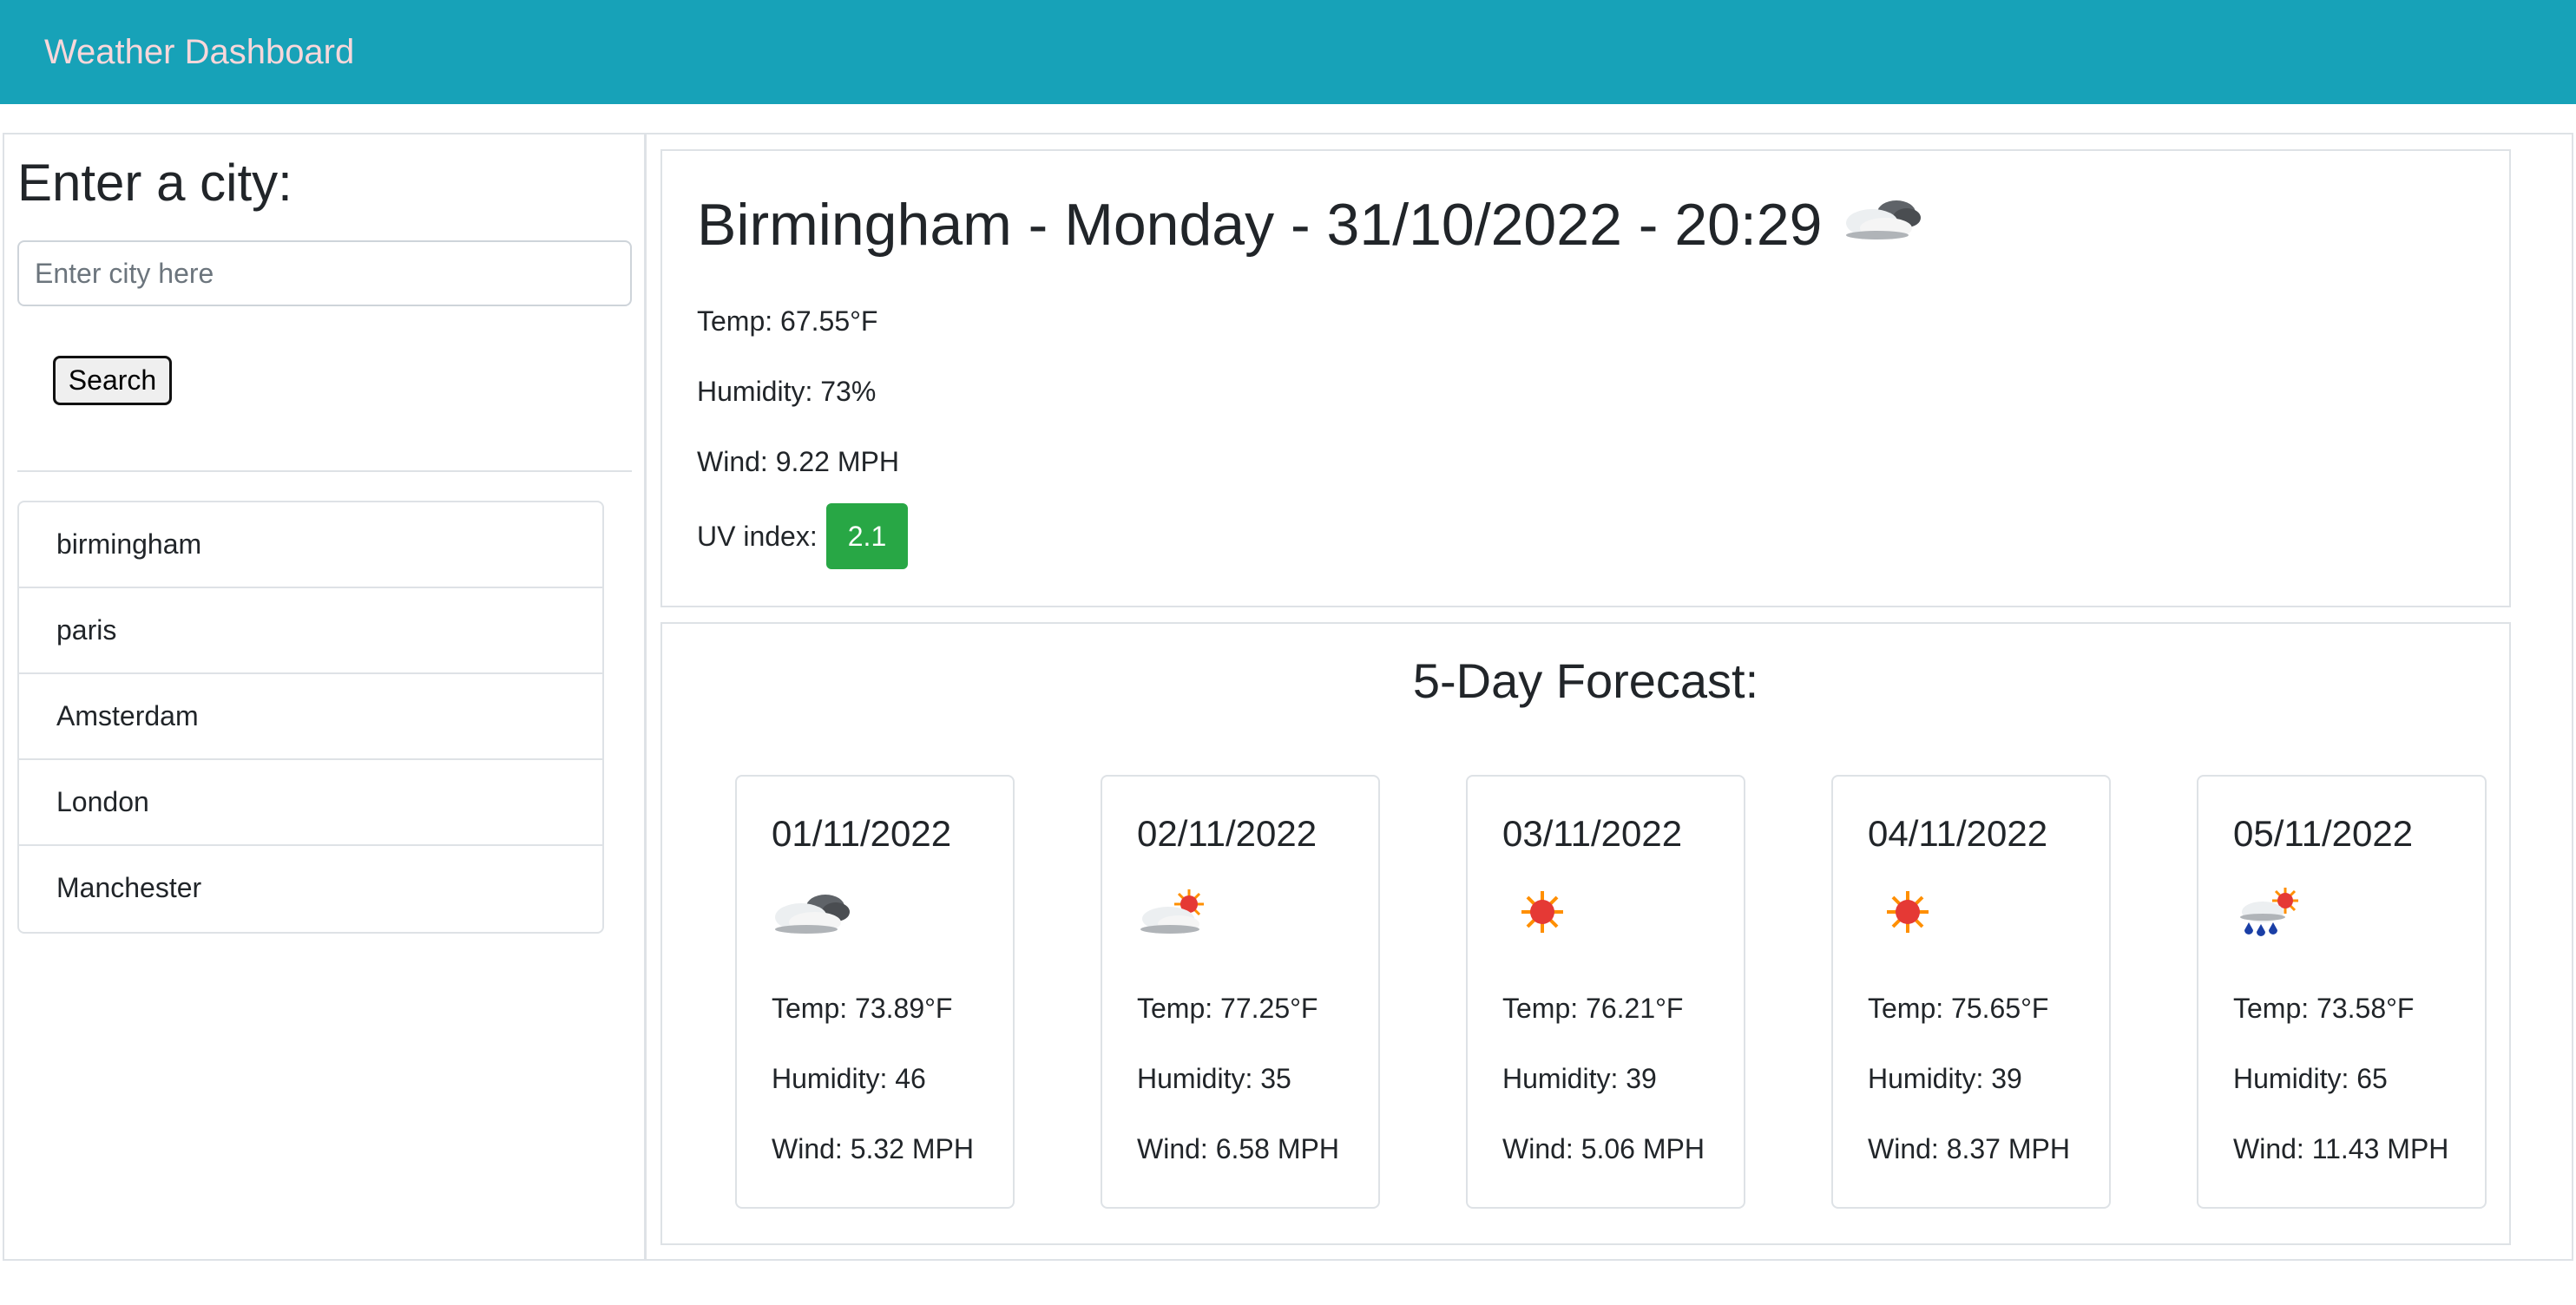  I want to click on sidebar-divider, so click(324, 471).